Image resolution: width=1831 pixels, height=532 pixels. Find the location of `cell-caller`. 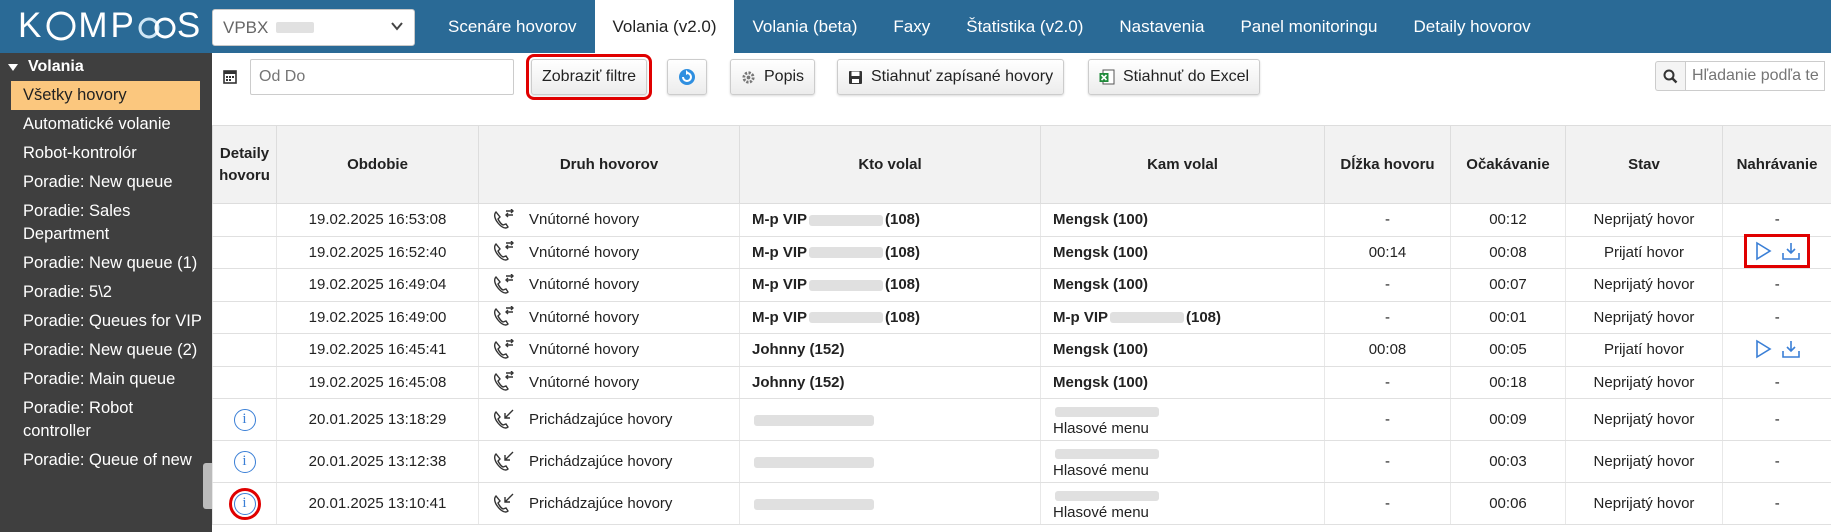

cell-caller is located at coordinates (890, 503).